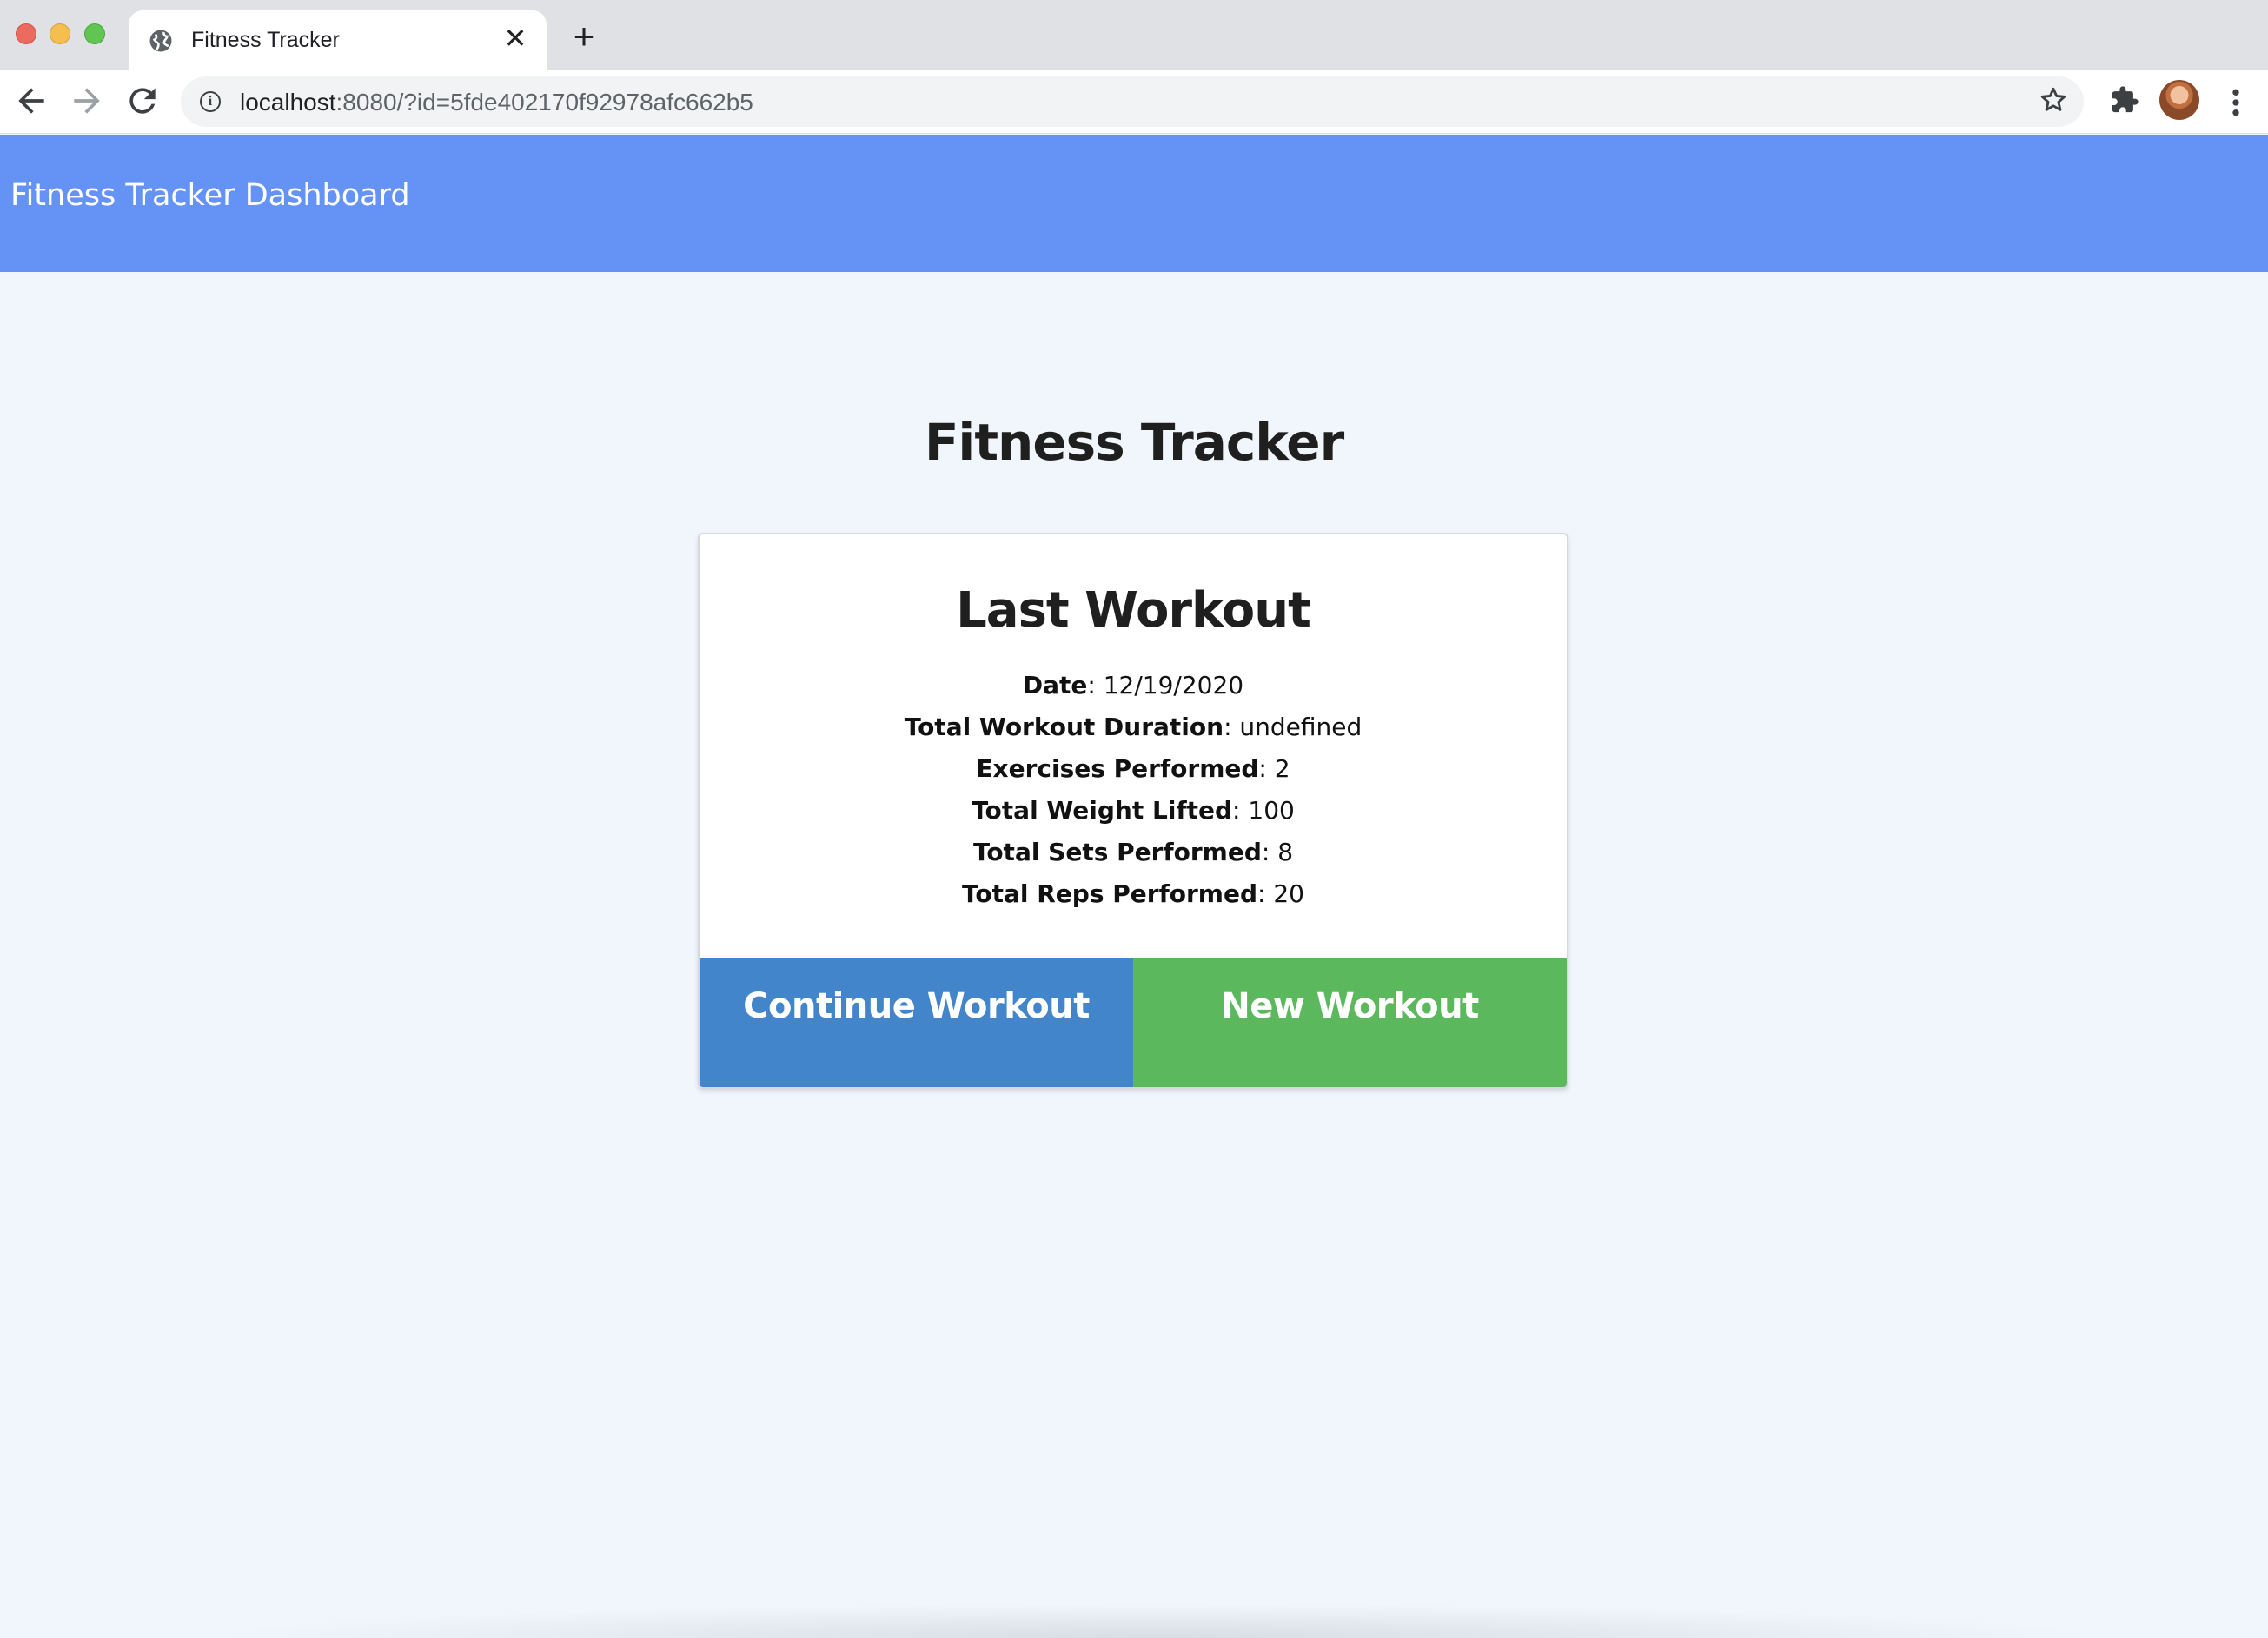 Image resolution: width=2268 pixels, height=1638 pixels. I want to click on stat-sets: Total Sets Performed: 8, so click(1133, 852).